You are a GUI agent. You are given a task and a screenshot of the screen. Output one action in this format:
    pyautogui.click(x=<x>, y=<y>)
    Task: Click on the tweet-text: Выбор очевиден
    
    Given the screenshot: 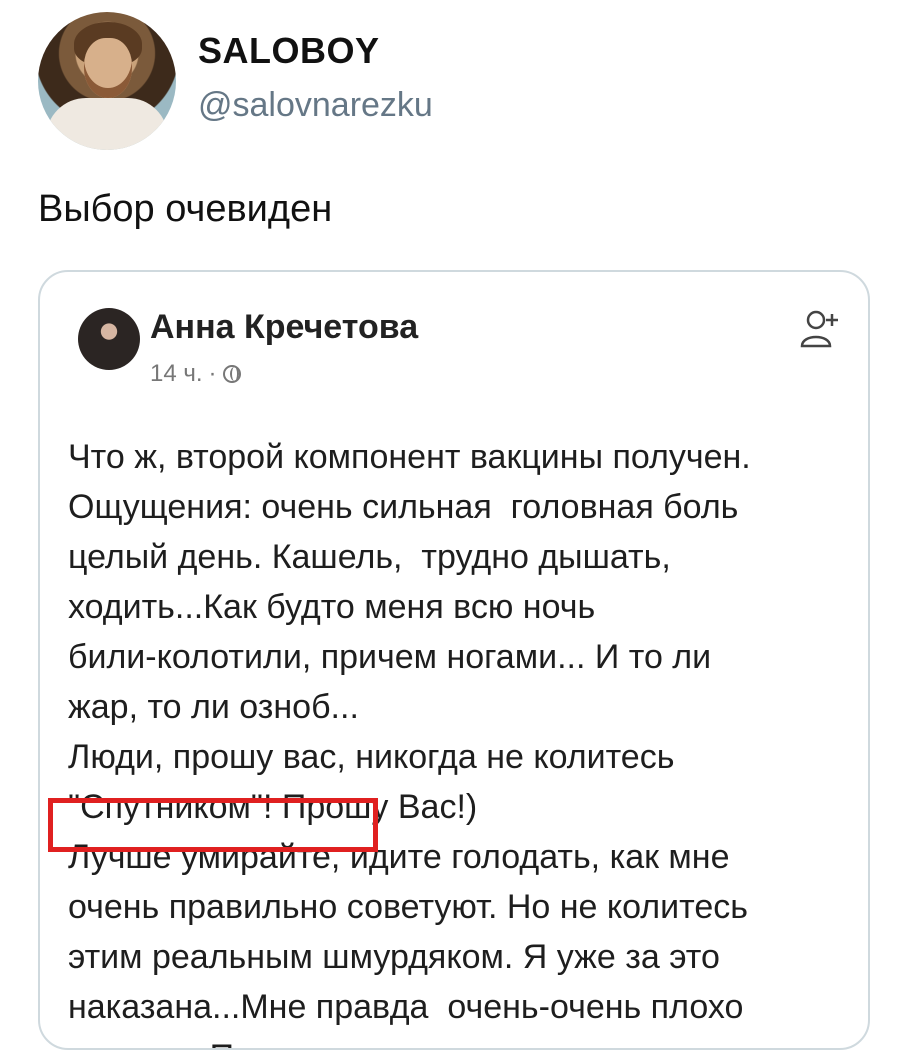 What is the action you would take?
    pyautogui.click(x=185, y=209)
    